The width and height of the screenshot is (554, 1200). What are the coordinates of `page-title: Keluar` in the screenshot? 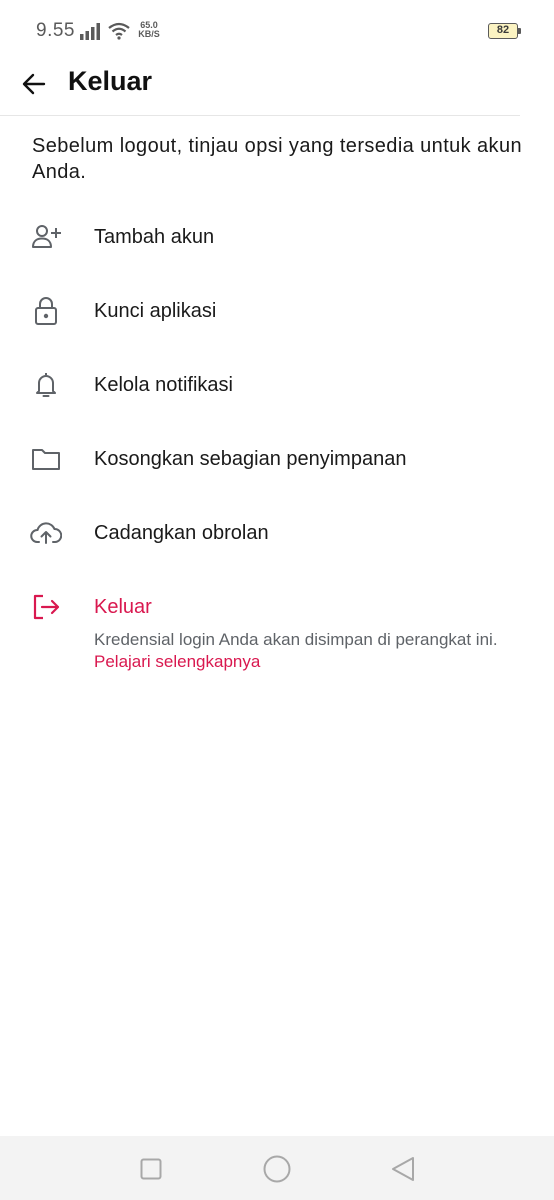 It's located at (110, 81).